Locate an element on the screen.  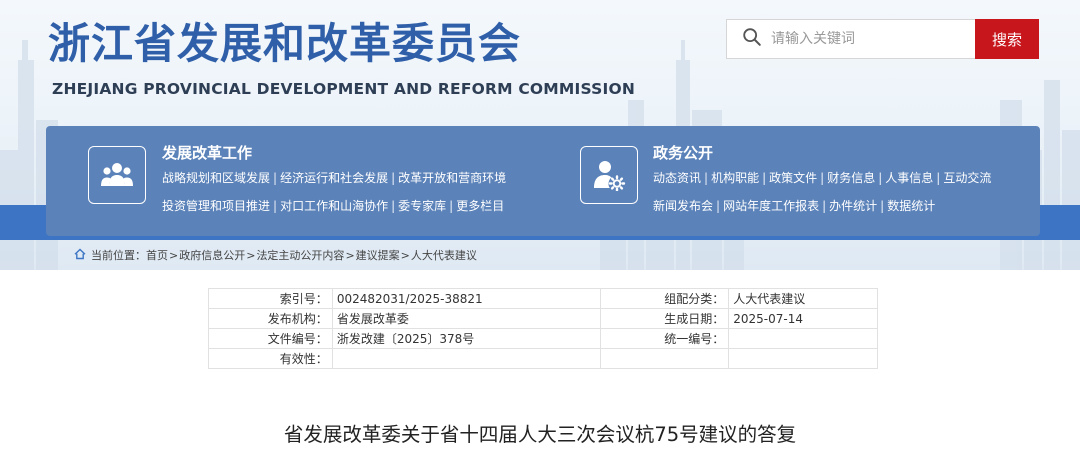
nav-link: 对口工作和山海协作 is located at coordinates (334, 206).